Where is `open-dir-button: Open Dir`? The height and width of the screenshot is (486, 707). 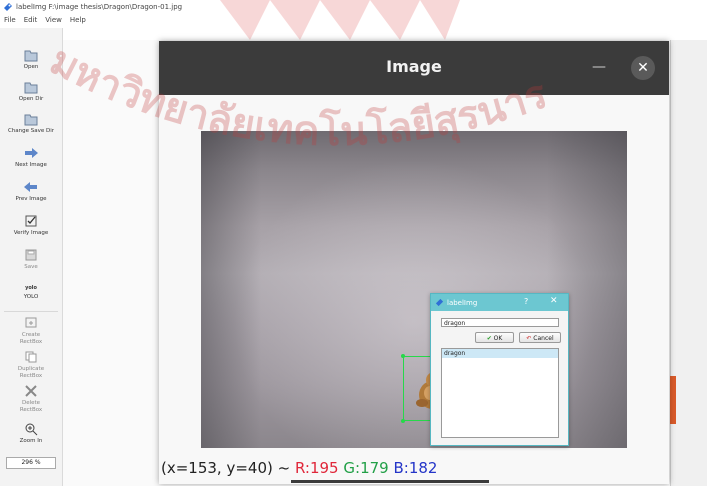
open-dir-button: Open Dir is located at coordinates (31, 91).